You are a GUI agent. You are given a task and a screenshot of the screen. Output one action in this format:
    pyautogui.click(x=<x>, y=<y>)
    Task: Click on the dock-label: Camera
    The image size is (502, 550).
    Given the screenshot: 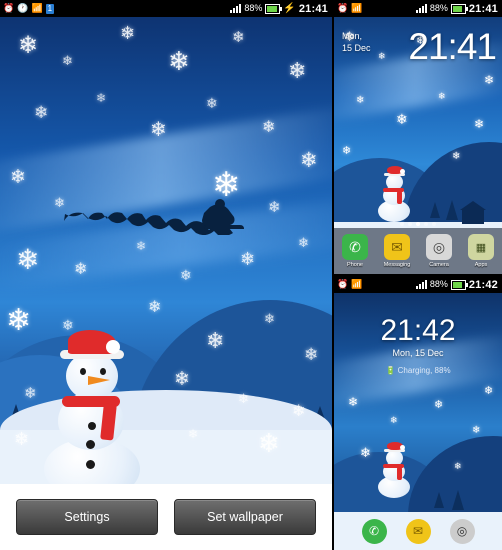 What is the action you would take?
    pyautogui.click(x=439, y=265)
    